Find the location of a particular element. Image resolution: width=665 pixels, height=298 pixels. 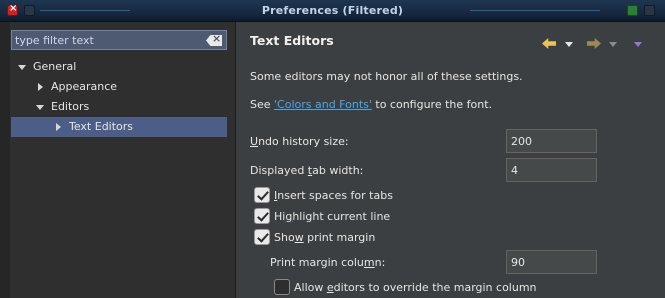

window-title: Preferences (Filtered) is located at coordinates (332, 10).